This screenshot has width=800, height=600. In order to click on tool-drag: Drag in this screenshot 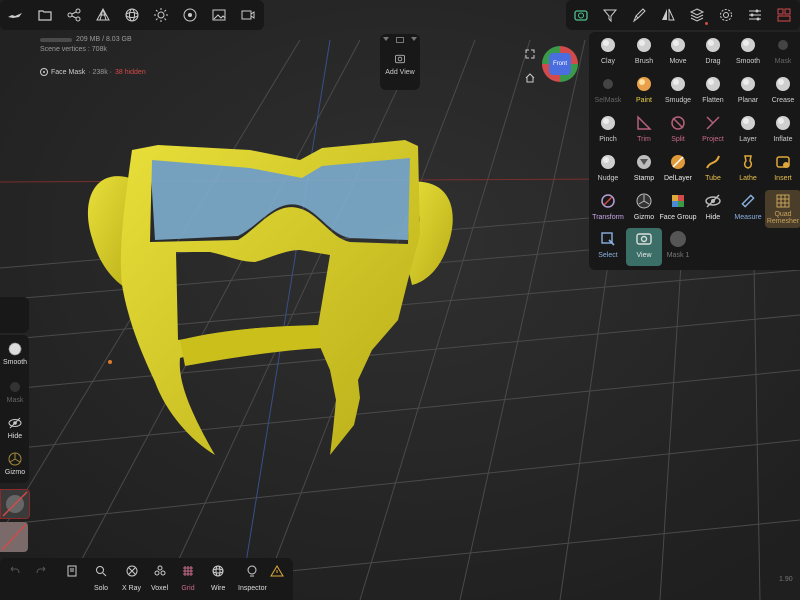, I will do `click(713, 53)`.